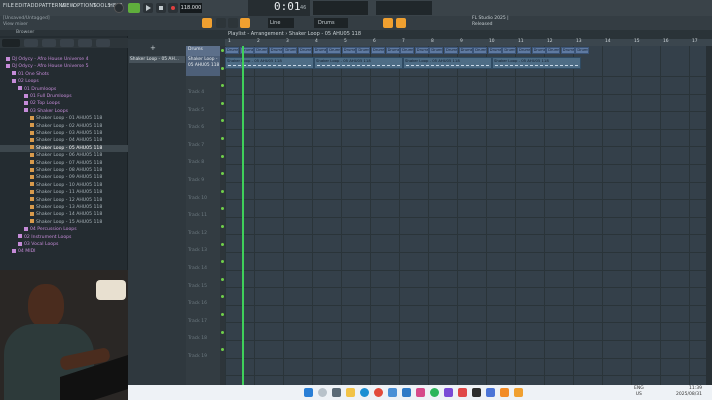  What do you see at coordinates (196, 127) in the screenshot?
I see `track-label: Track 6` at bounding box center [196, 127].